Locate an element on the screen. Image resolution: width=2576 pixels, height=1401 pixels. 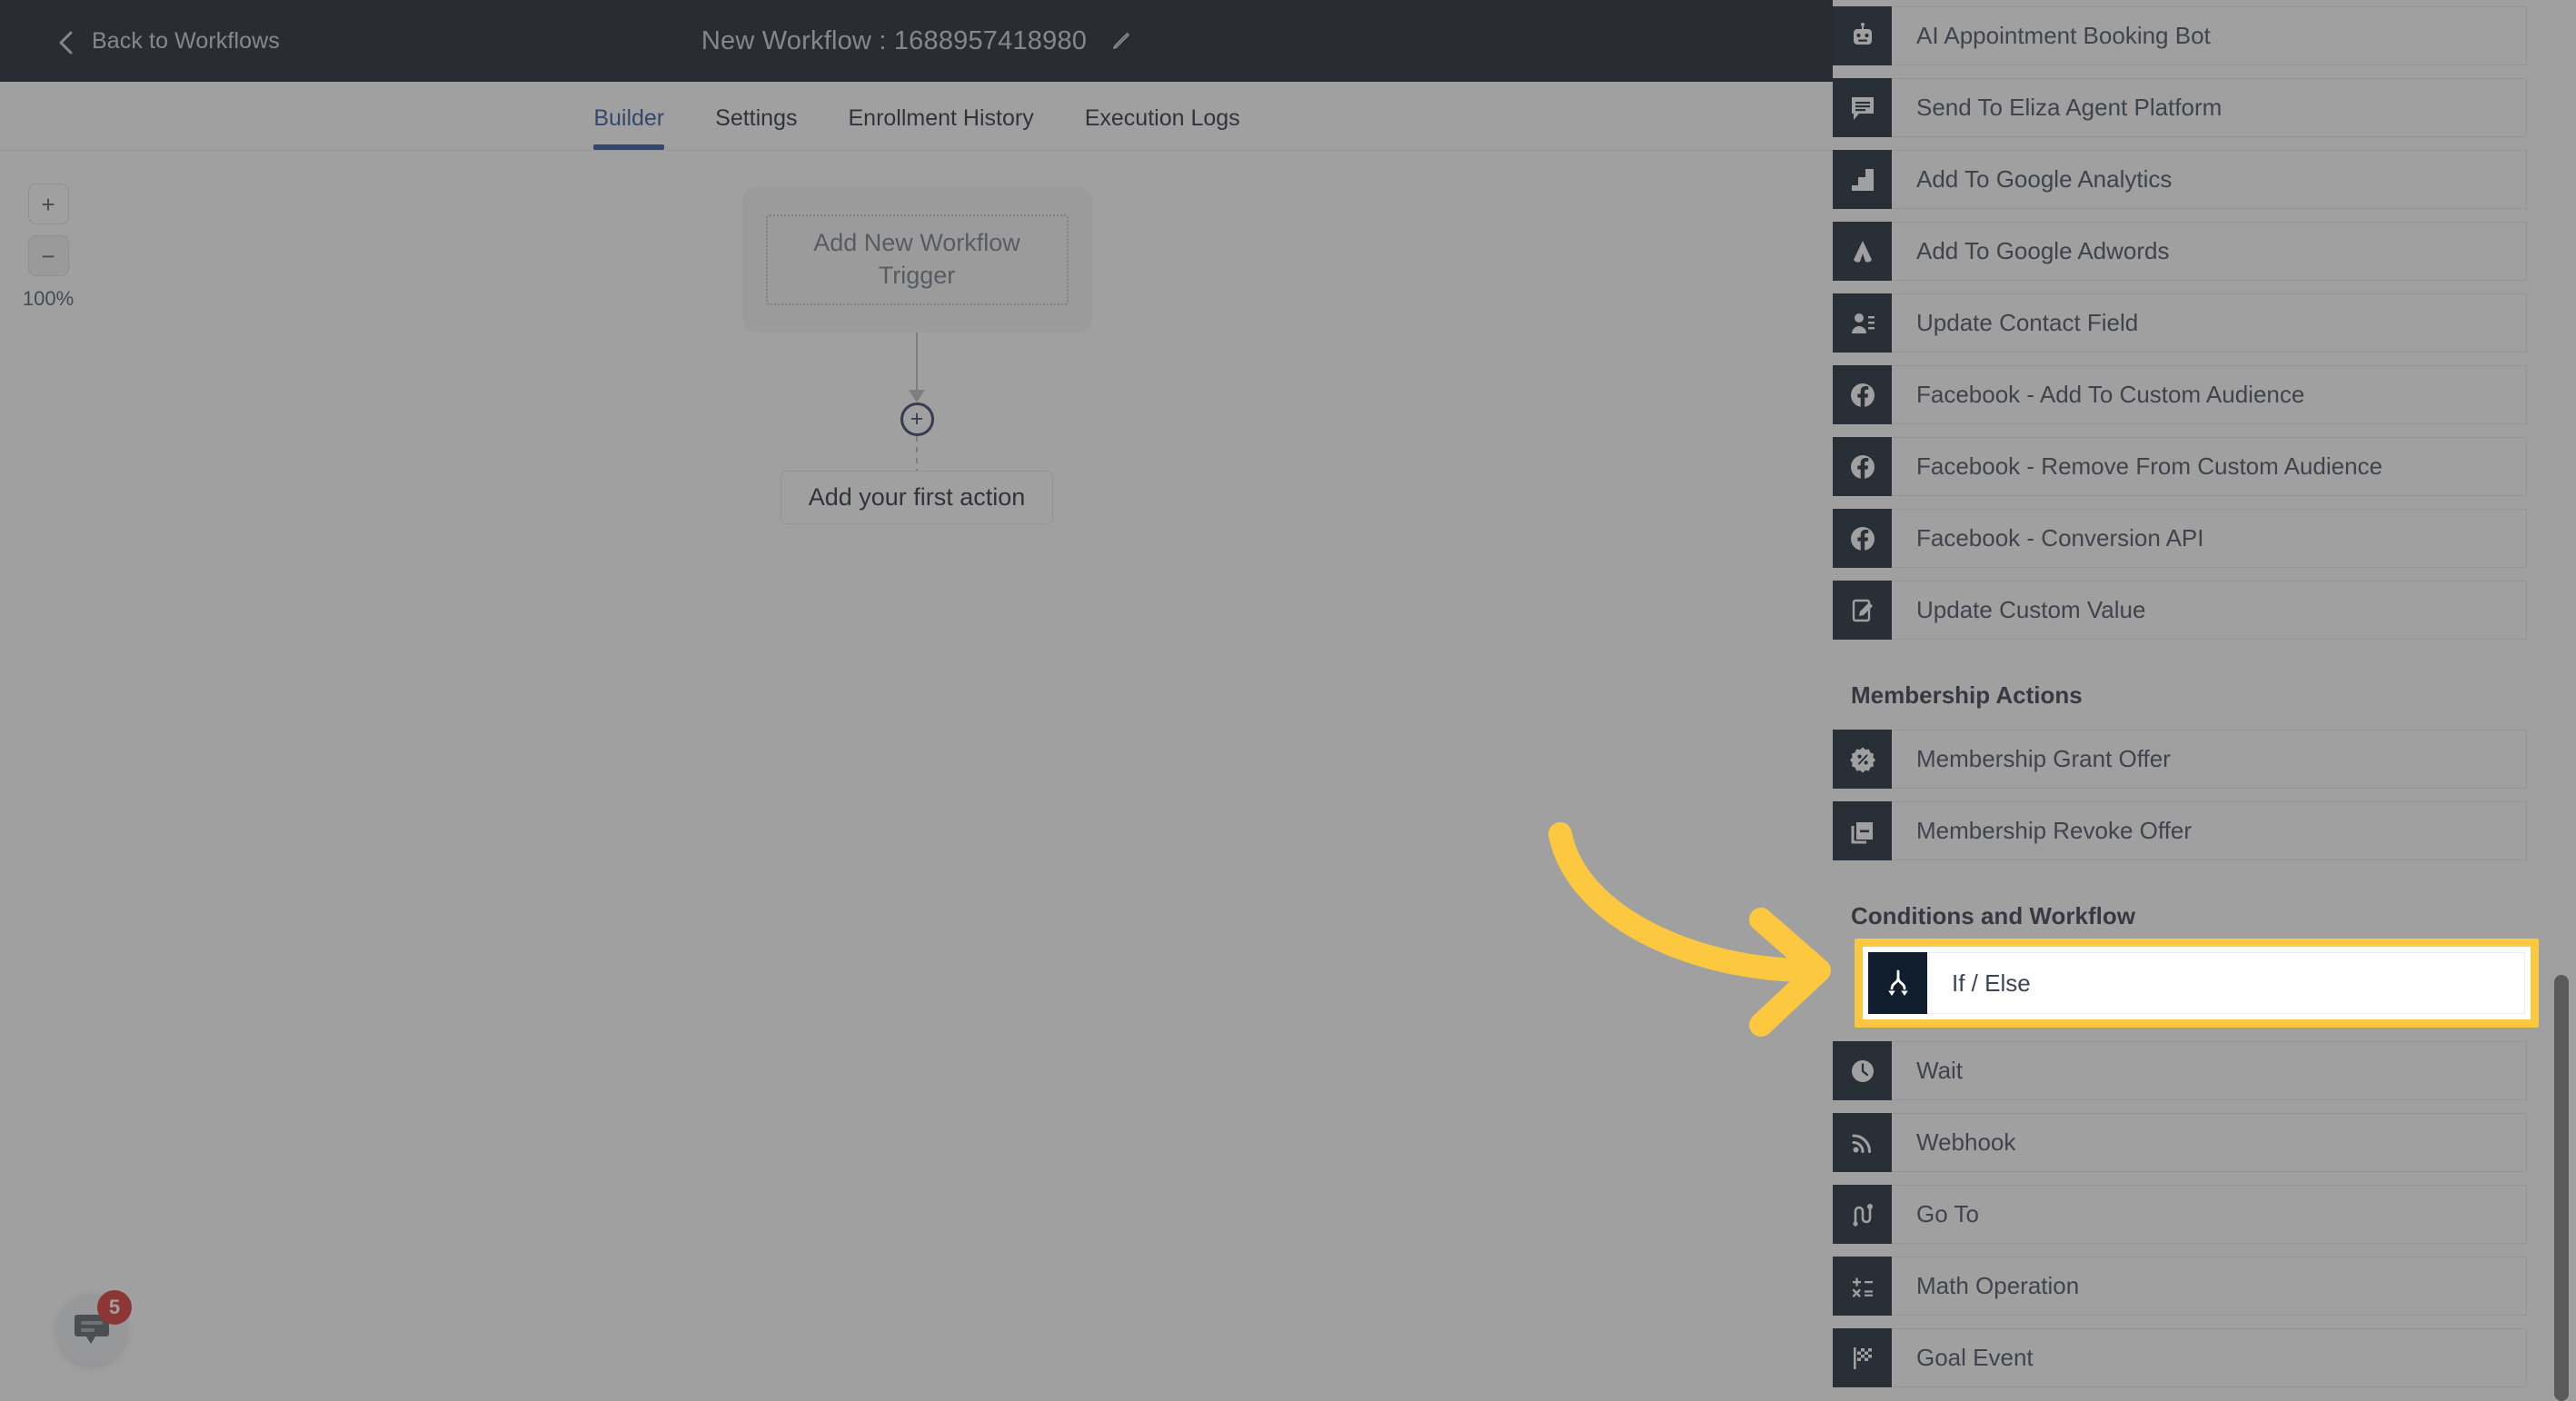
tab-enrollment-history: Enrollment History is located at coordinates (941, 128).